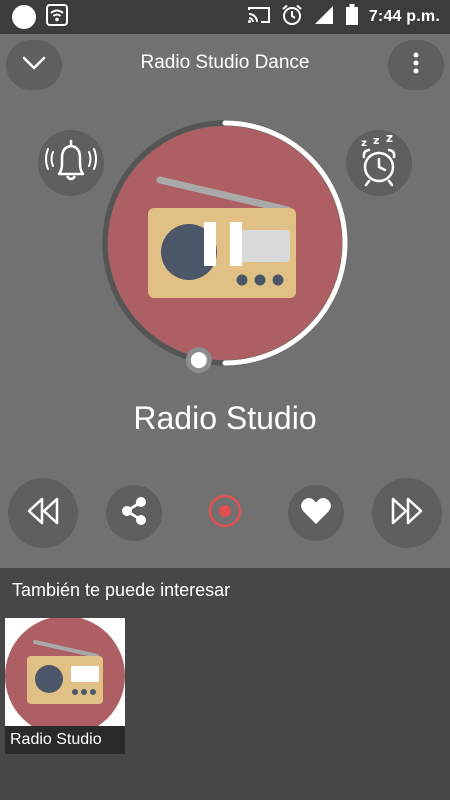 This screenshot has width=450, height=800. I want to click on more-vertical-icon, so click(416, 65).